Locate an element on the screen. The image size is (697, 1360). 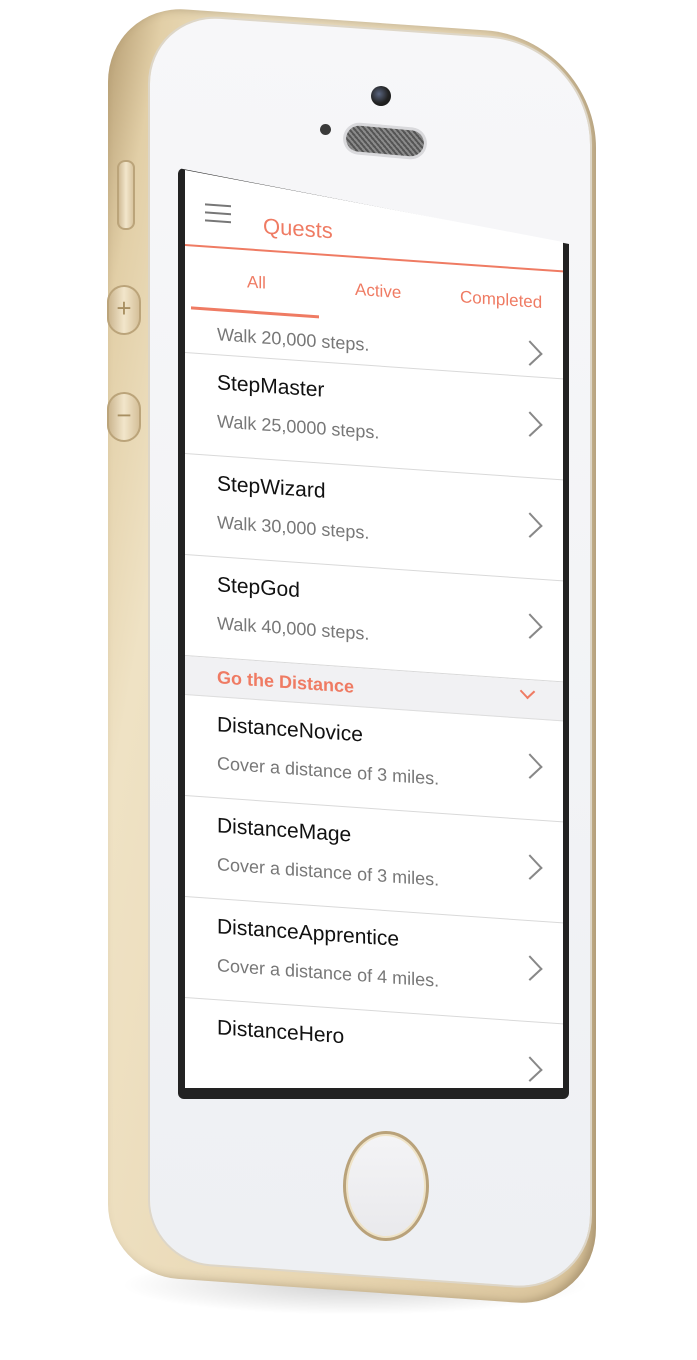
quest-description: Walk 40,000 steps. is located at coordinates (293, 628).